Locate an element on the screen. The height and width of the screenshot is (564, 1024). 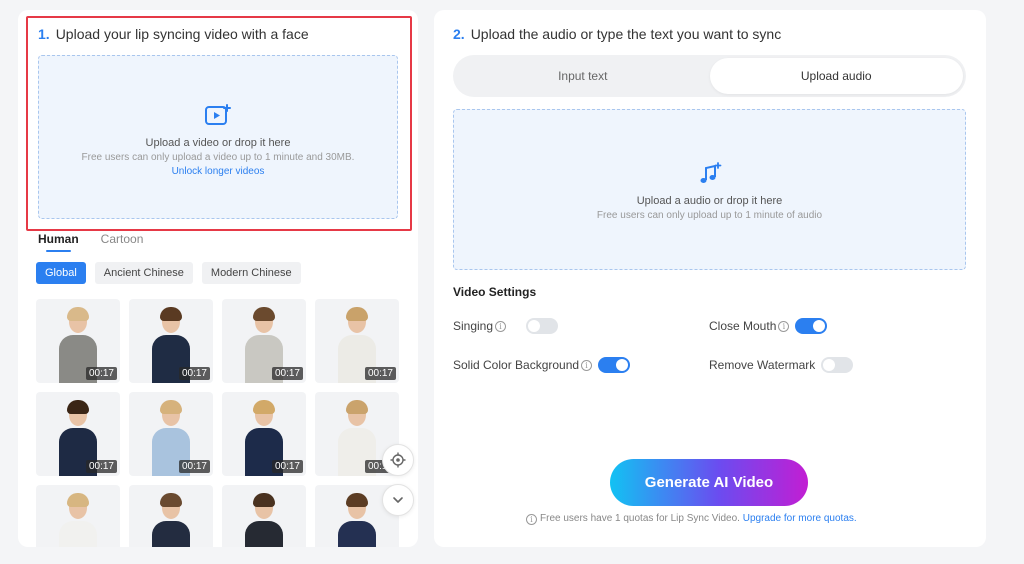
tab-cartoon: Cartoon is located at coordinates (122, 239).